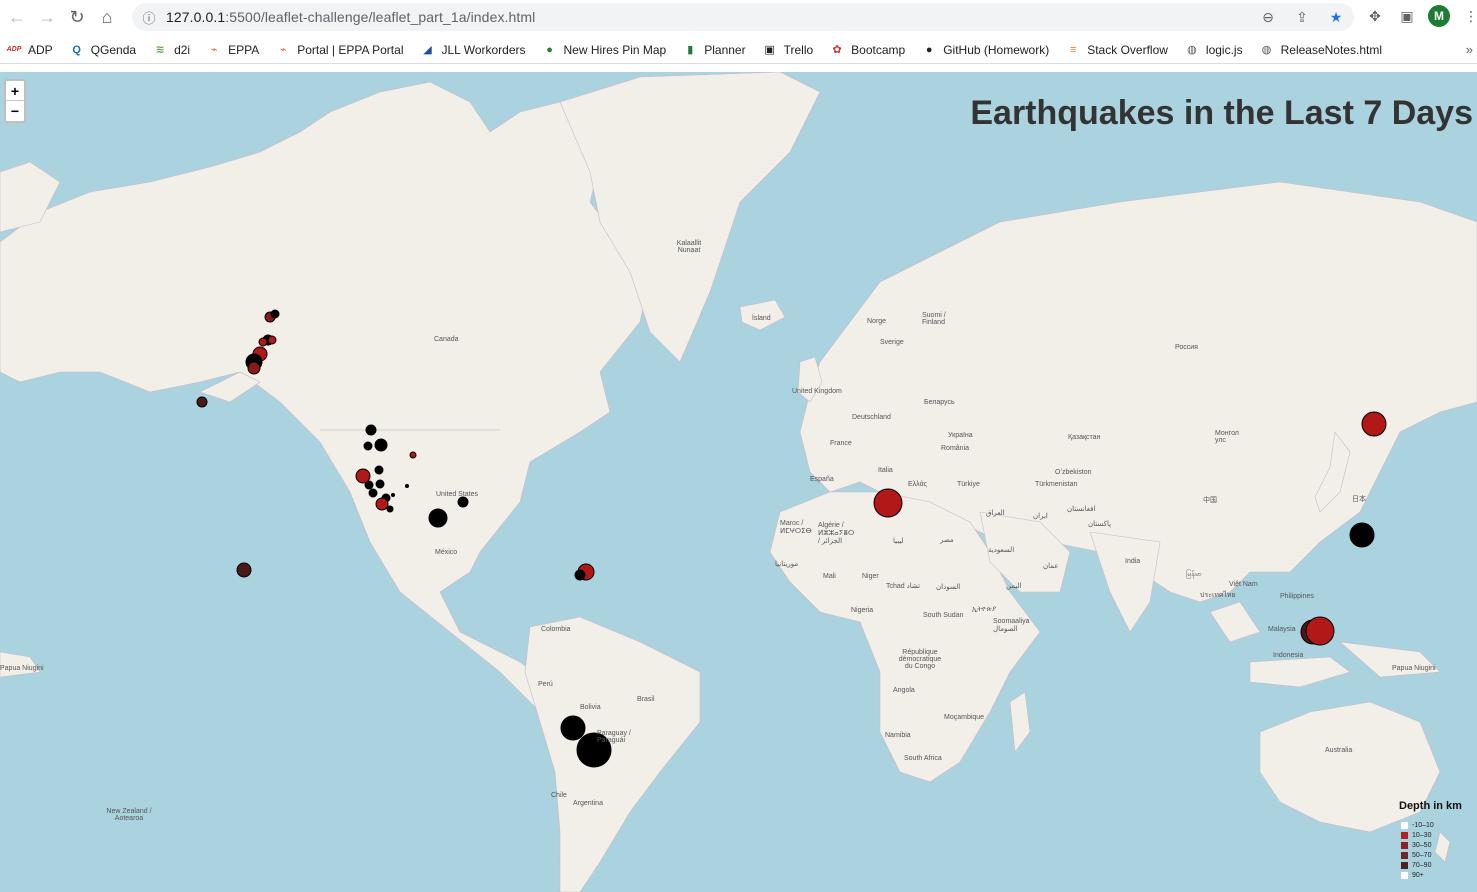  Describe the element at coordinates (1439, 16) in the screenshot. I see `profile-avatar: M` at that location.